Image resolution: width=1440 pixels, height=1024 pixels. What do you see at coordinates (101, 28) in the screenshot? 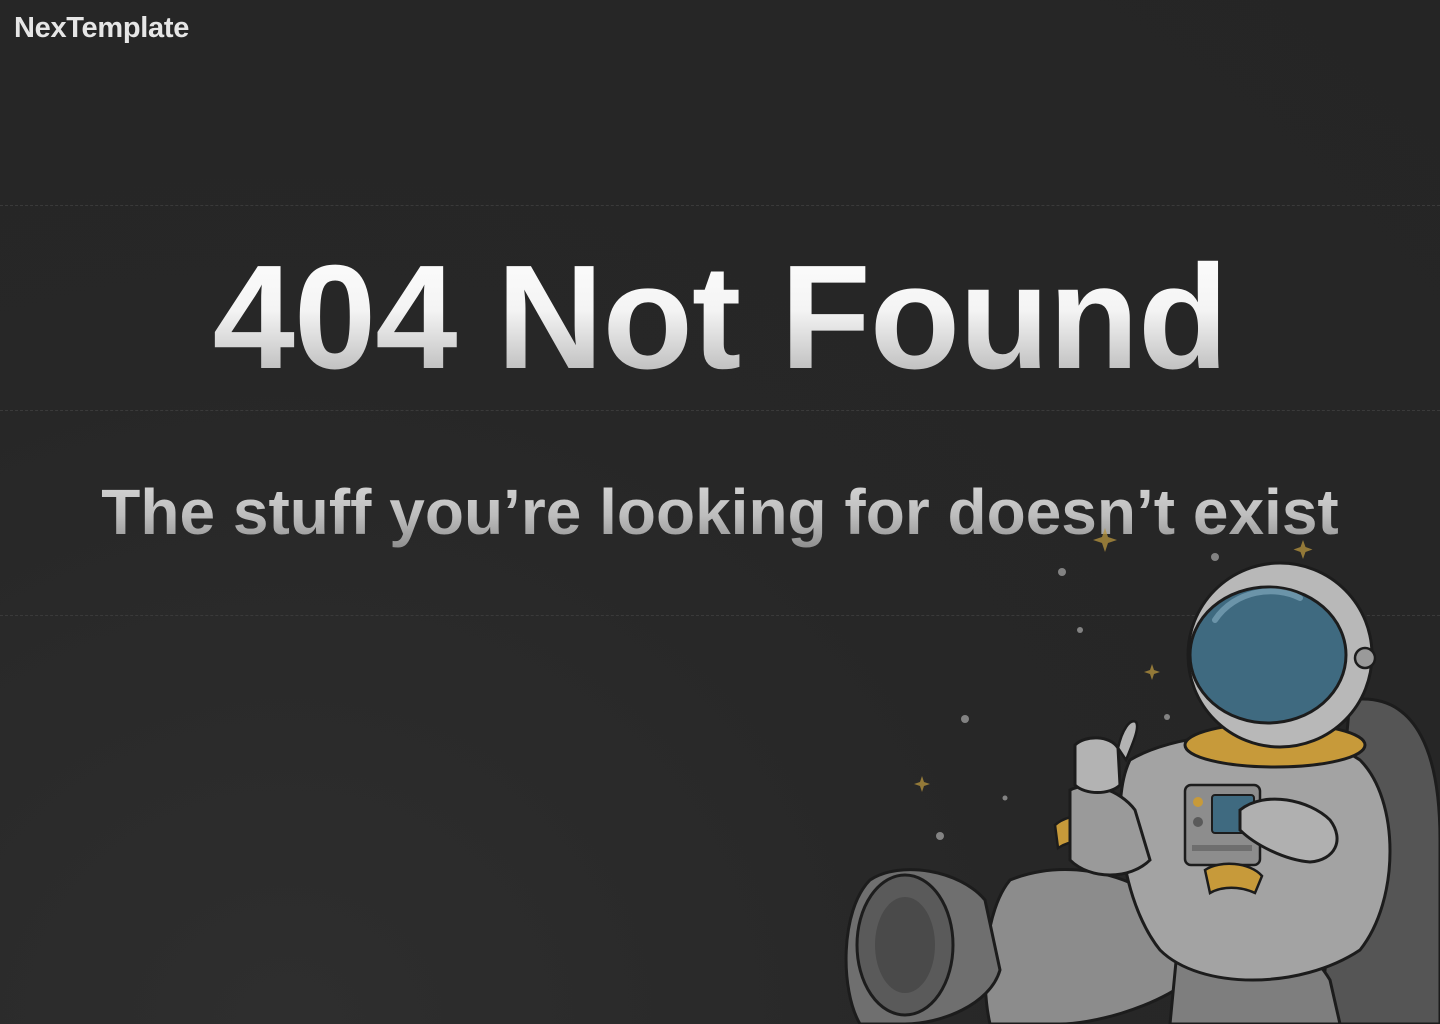
I see `brand-logo: NexTemplate` at bounding box center [101, 28].